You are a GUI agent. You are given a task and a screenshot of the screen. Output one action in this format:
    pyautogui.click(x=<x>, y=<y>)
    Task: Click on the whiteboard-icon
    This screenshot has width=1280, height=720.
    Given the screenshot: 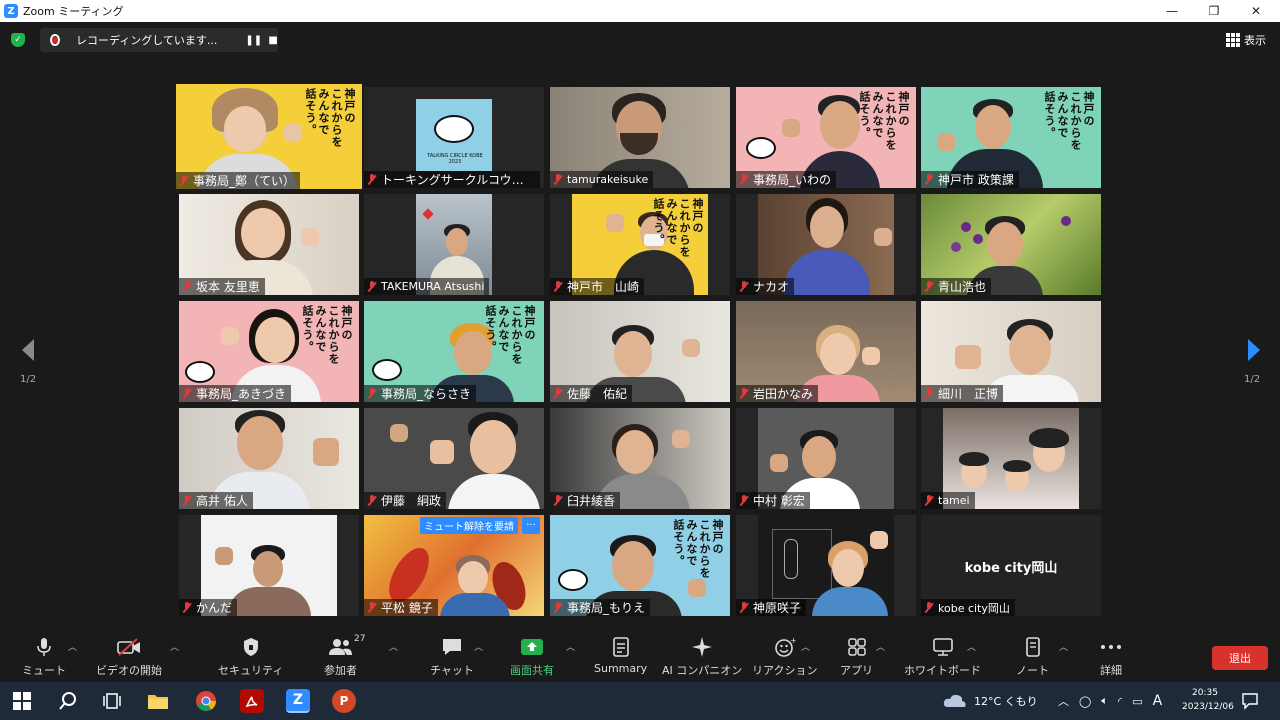 What is the action you would take?
    pyautogui.click(x=943, y=647)
    